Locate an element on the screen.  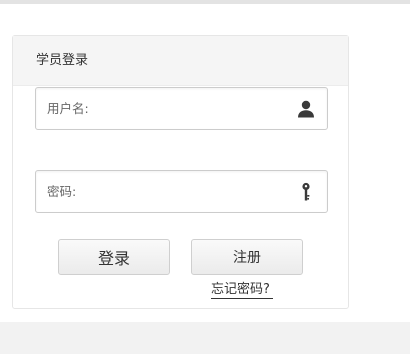
register-button: 注册 is located at coordinates (247, 257).